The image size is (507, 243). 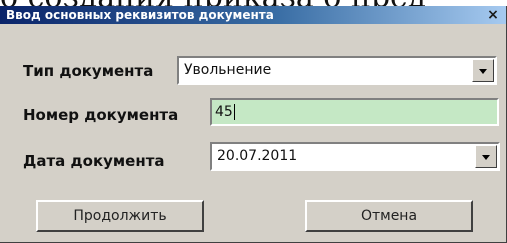 I want to click on dialog-titlebar: Ввод основных реквизитов документа ×, so click(x=253, y=15).